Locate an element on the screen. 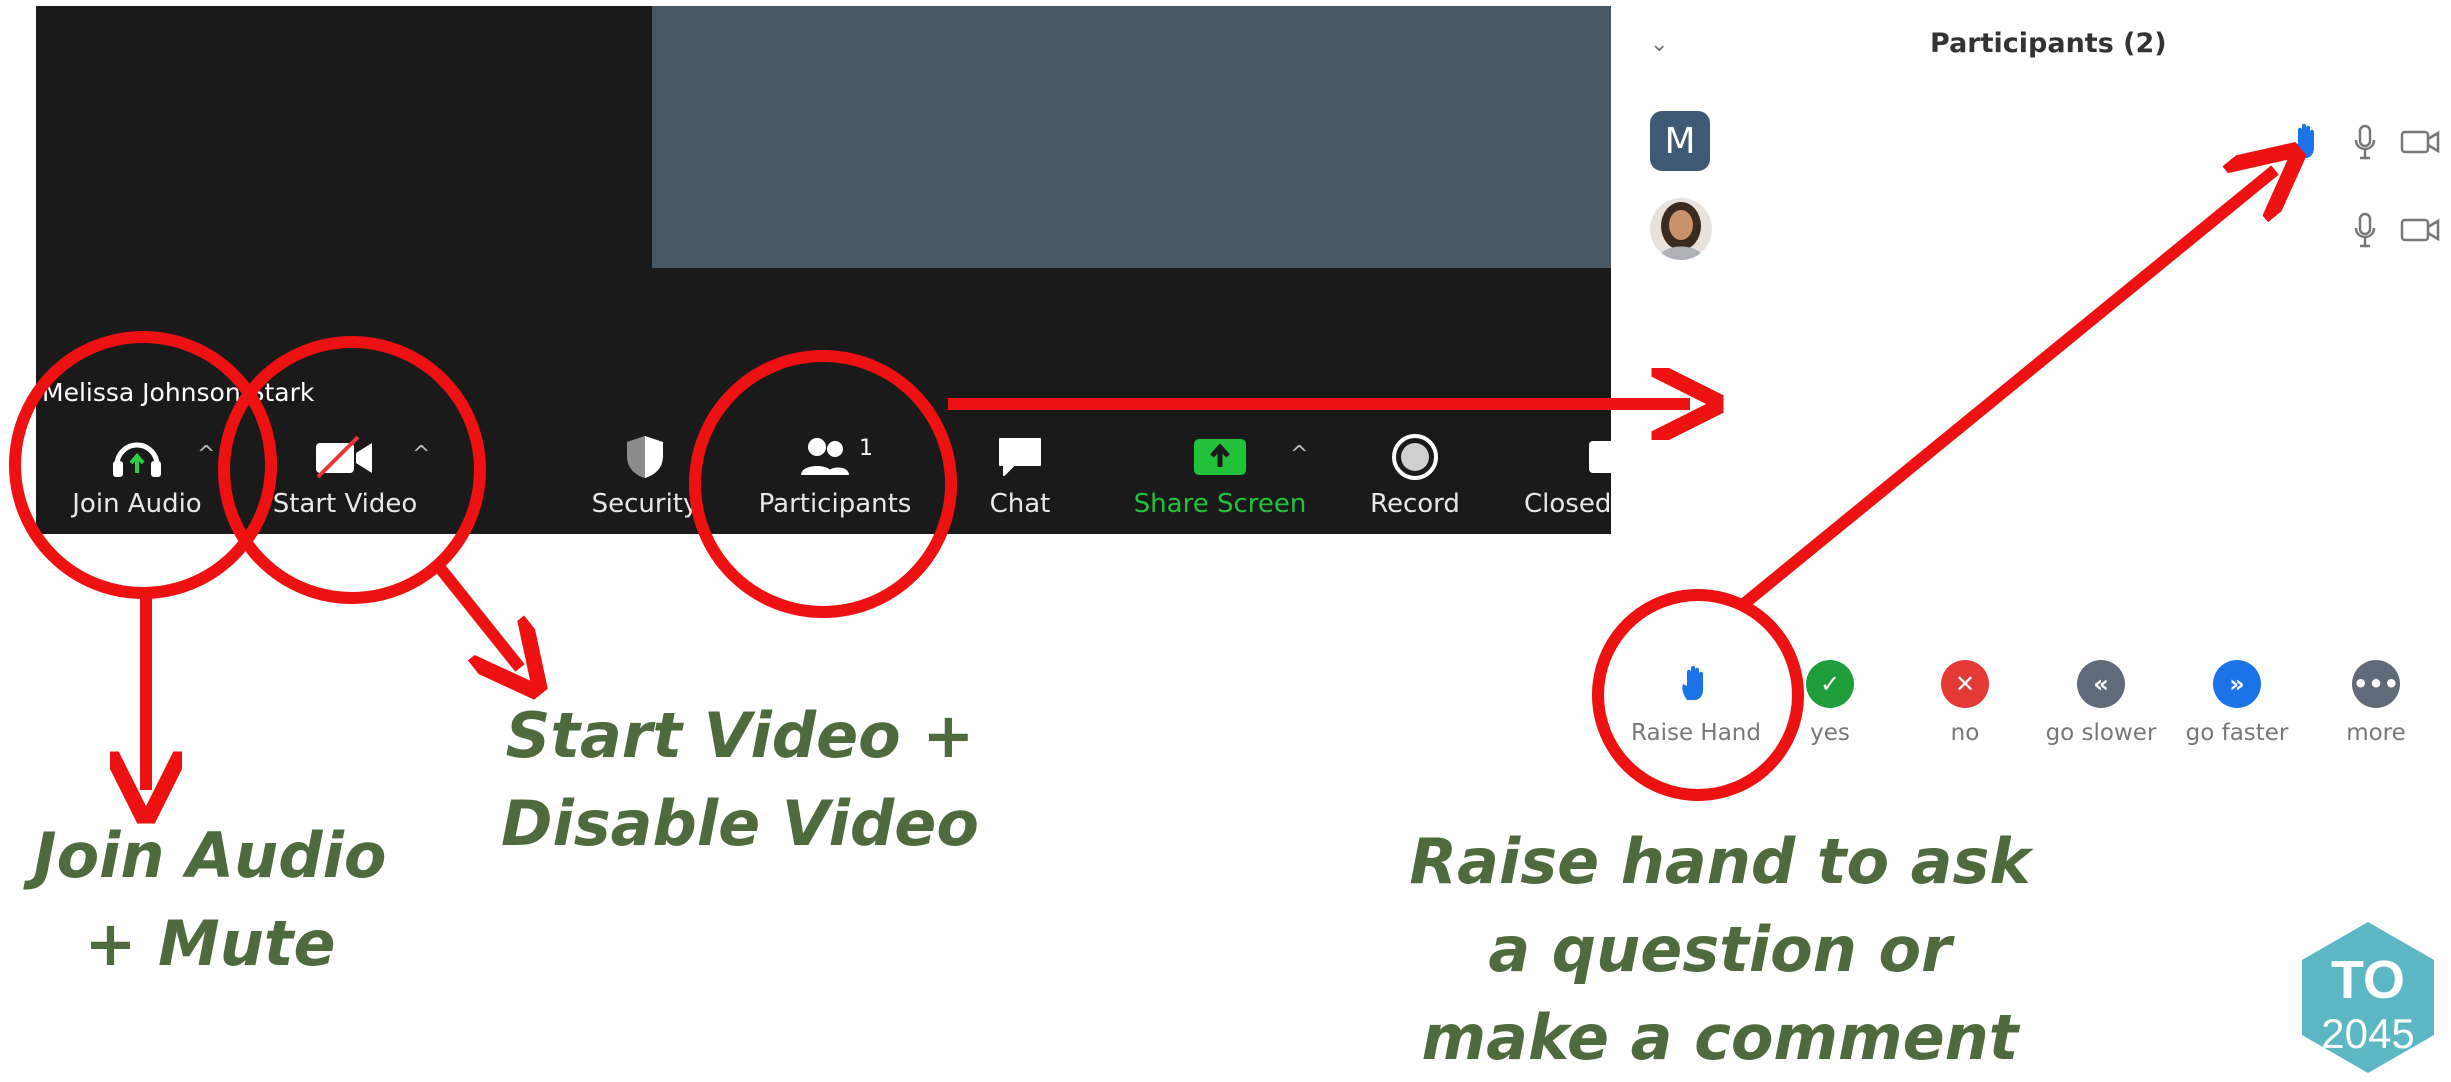  raise-hand-highlight-circle is located at coordinates (1698, 695).